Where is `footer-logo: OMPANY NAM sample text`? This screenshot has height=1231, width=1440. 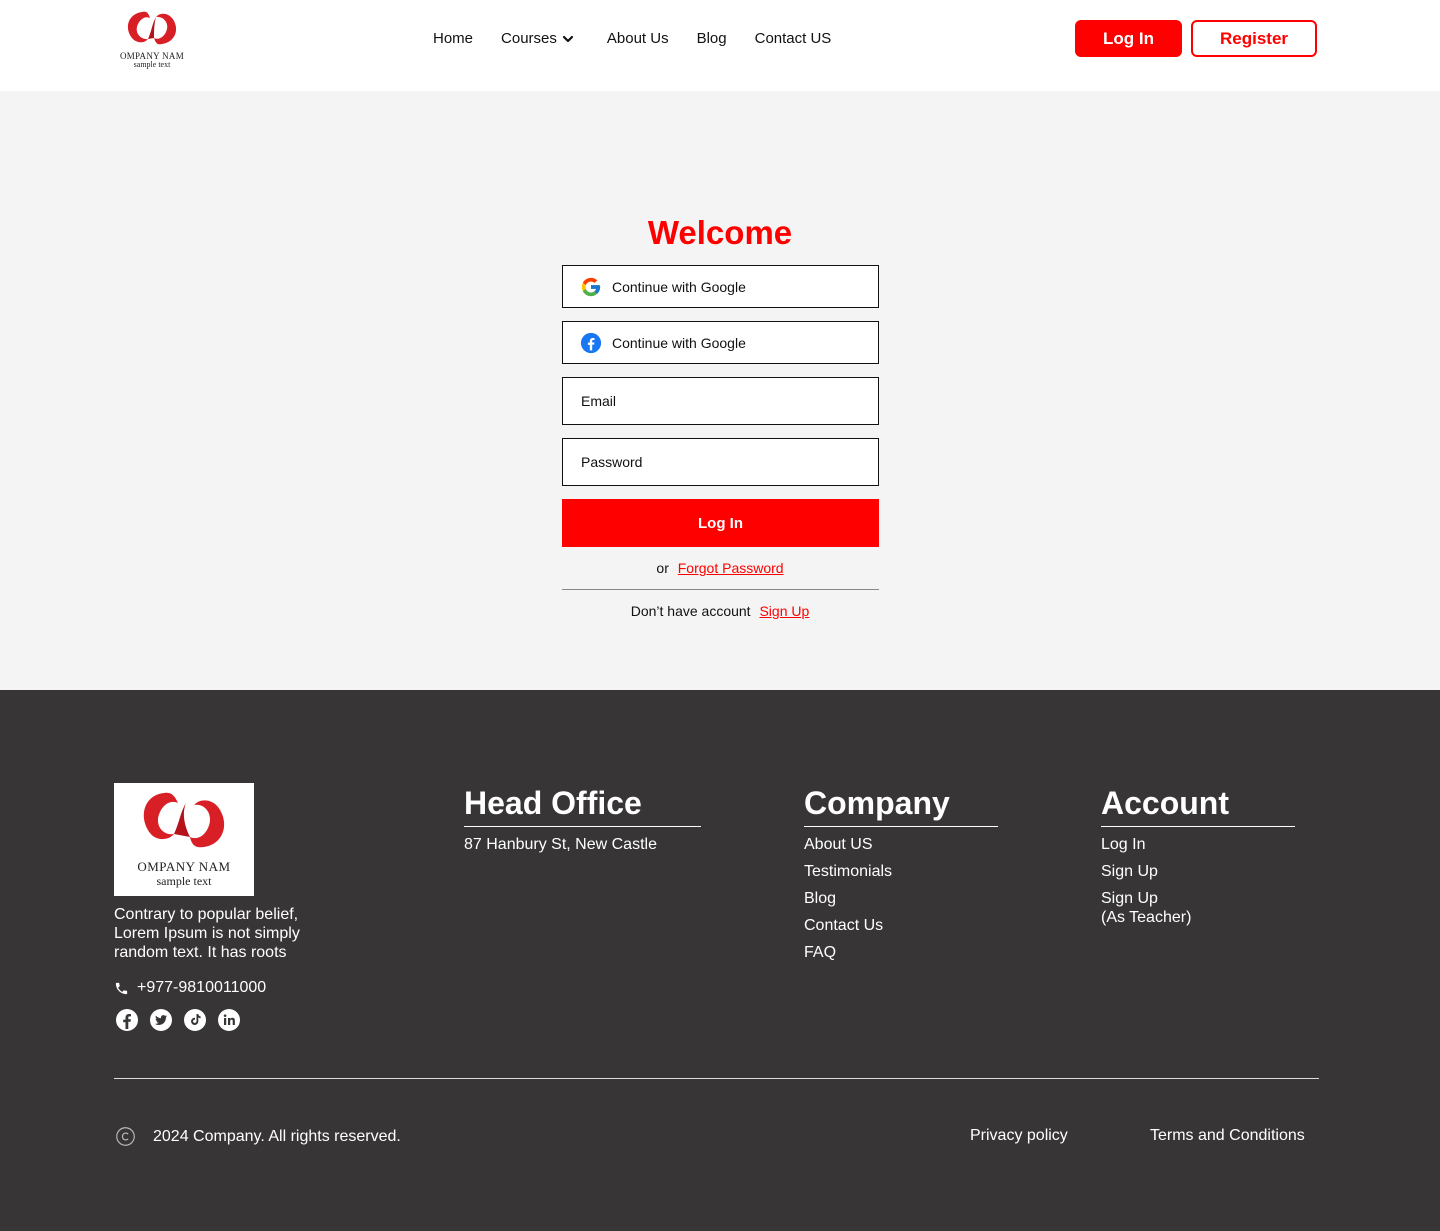
footer-logo: OMPANY NAM sample text is located at coordinates (184, 839).